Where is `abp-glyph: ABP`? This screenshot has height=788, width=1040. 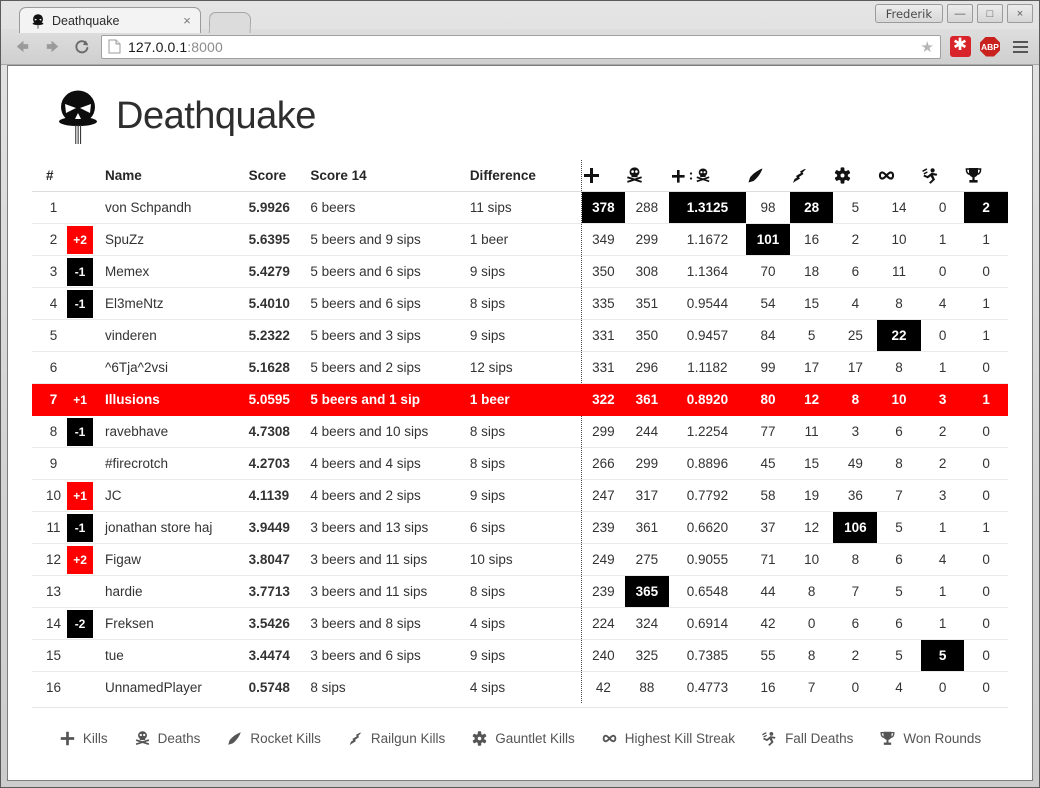 abp-glyph: ABP is located at coordinates (990, 46).